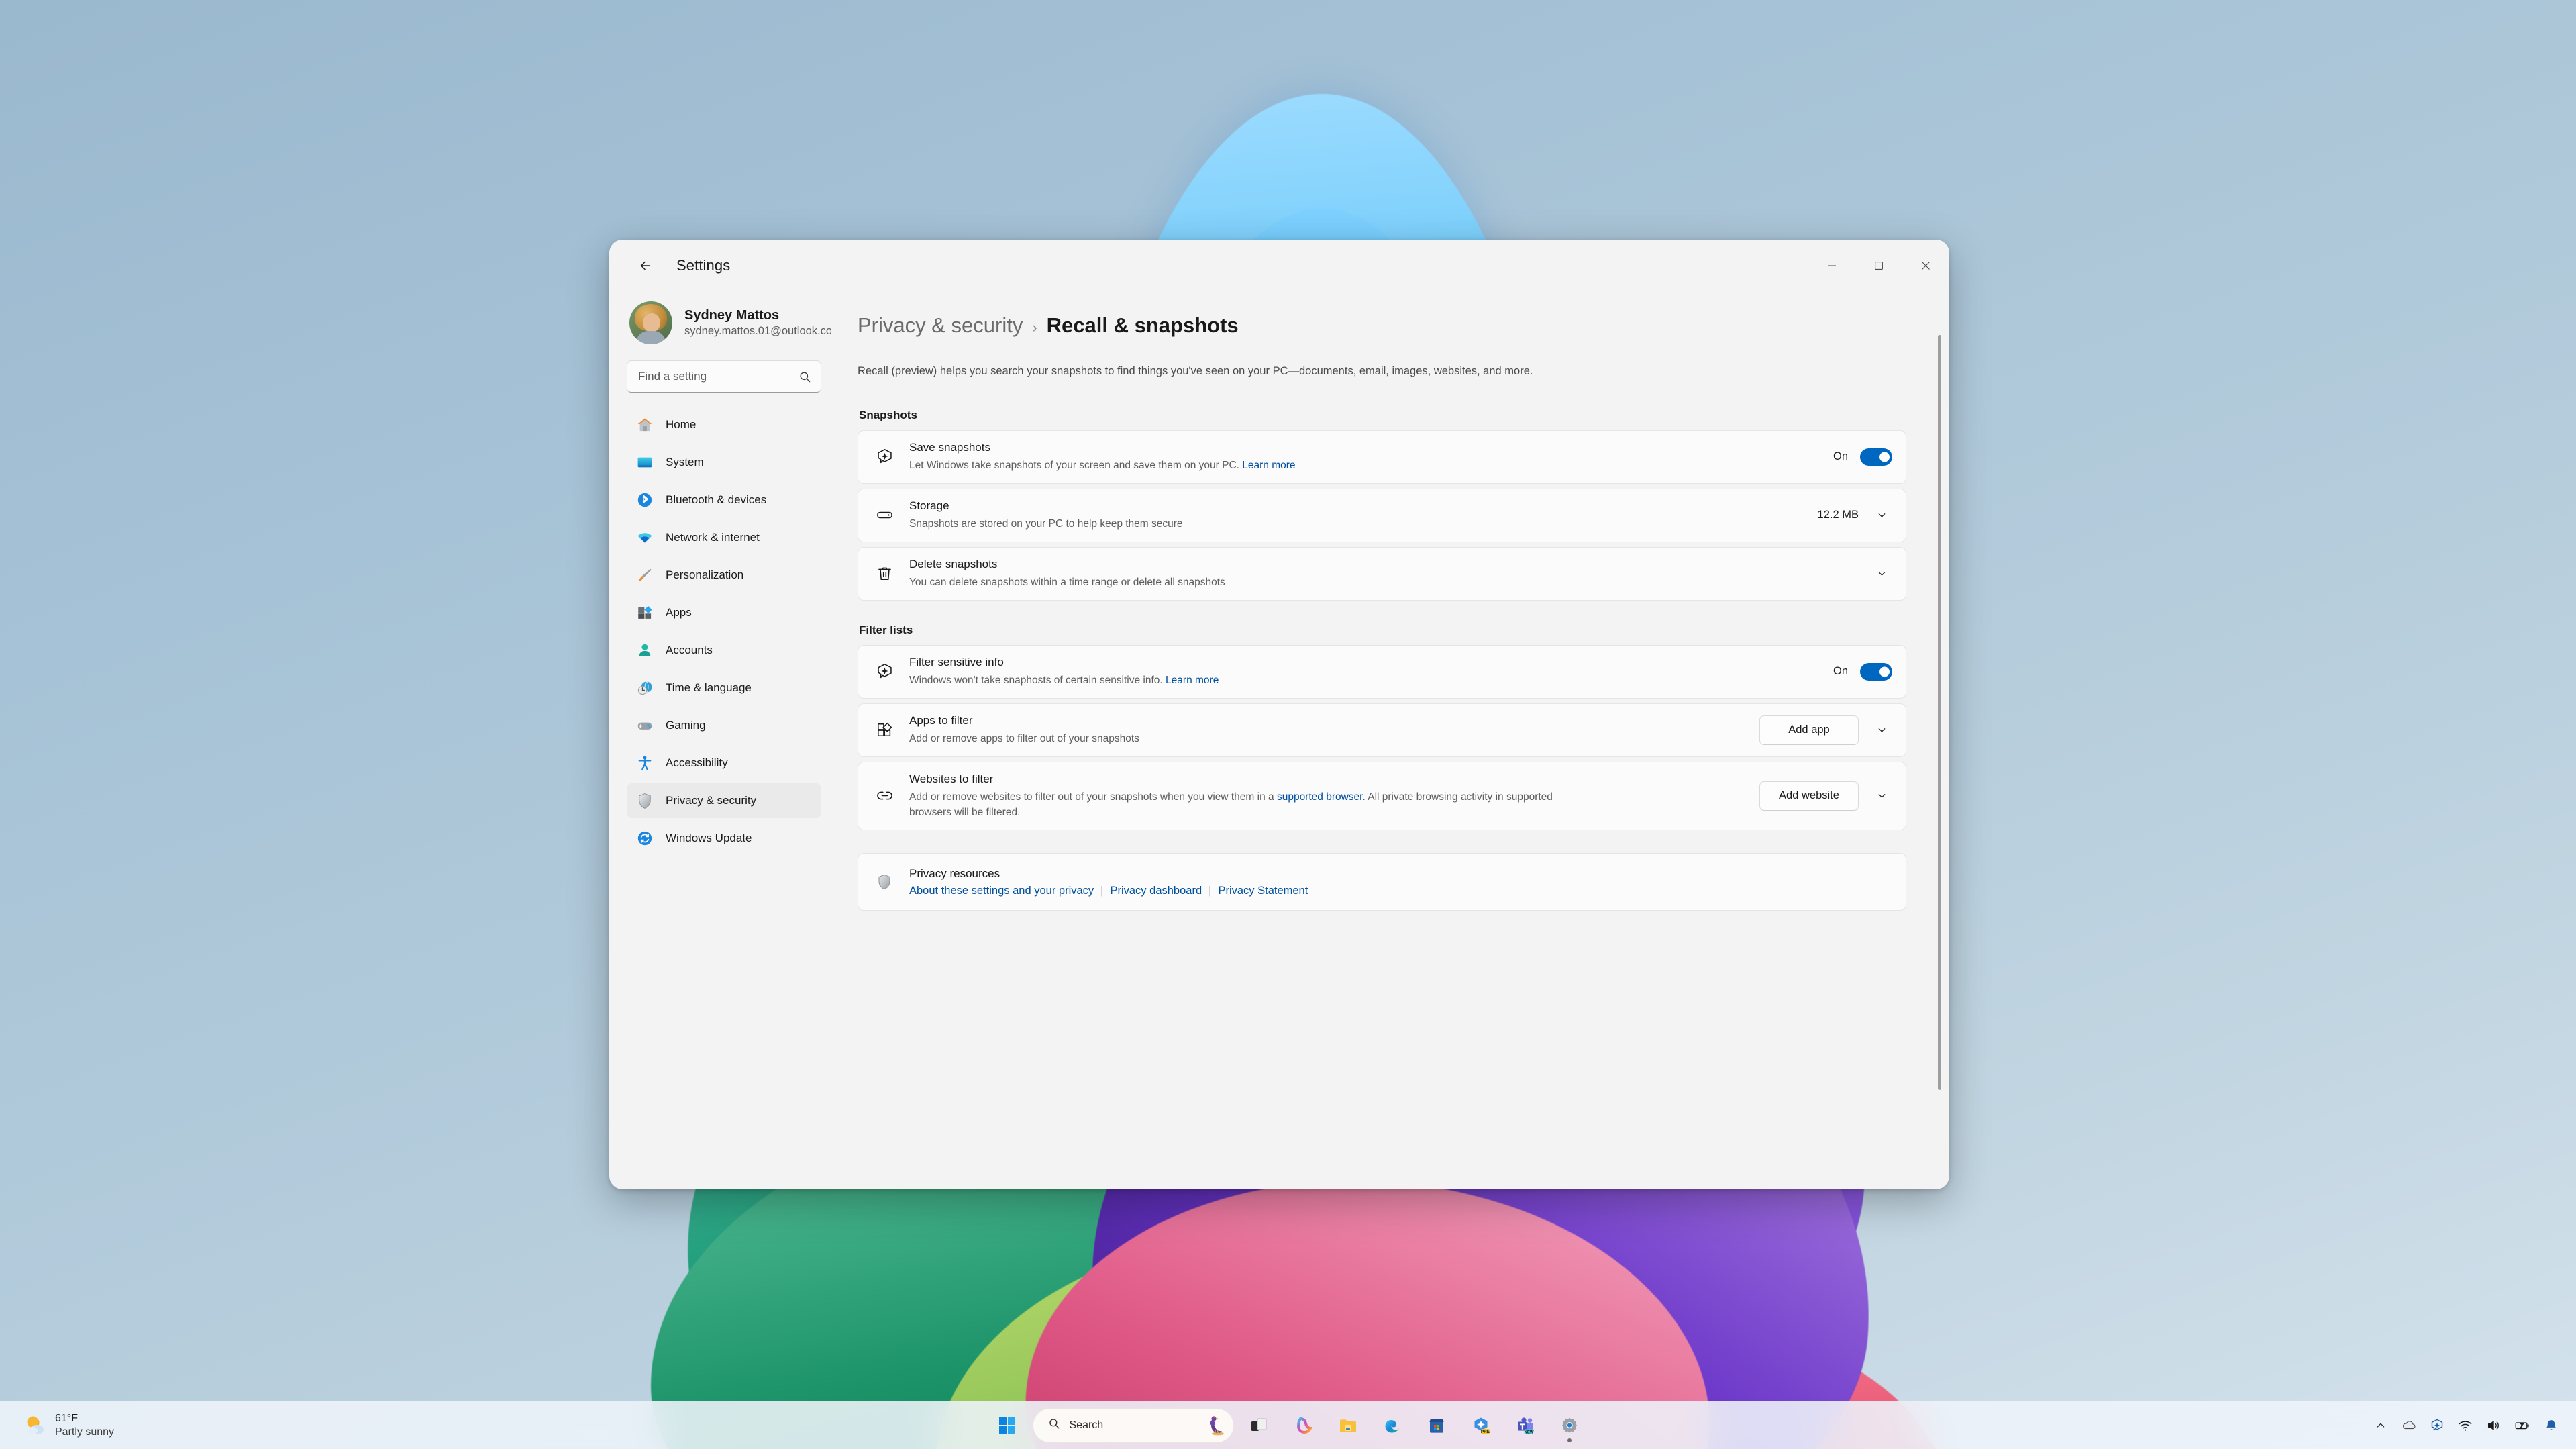 The image size is (2576, 1449). I want to click on card-controls: On, so click(1862, 671).